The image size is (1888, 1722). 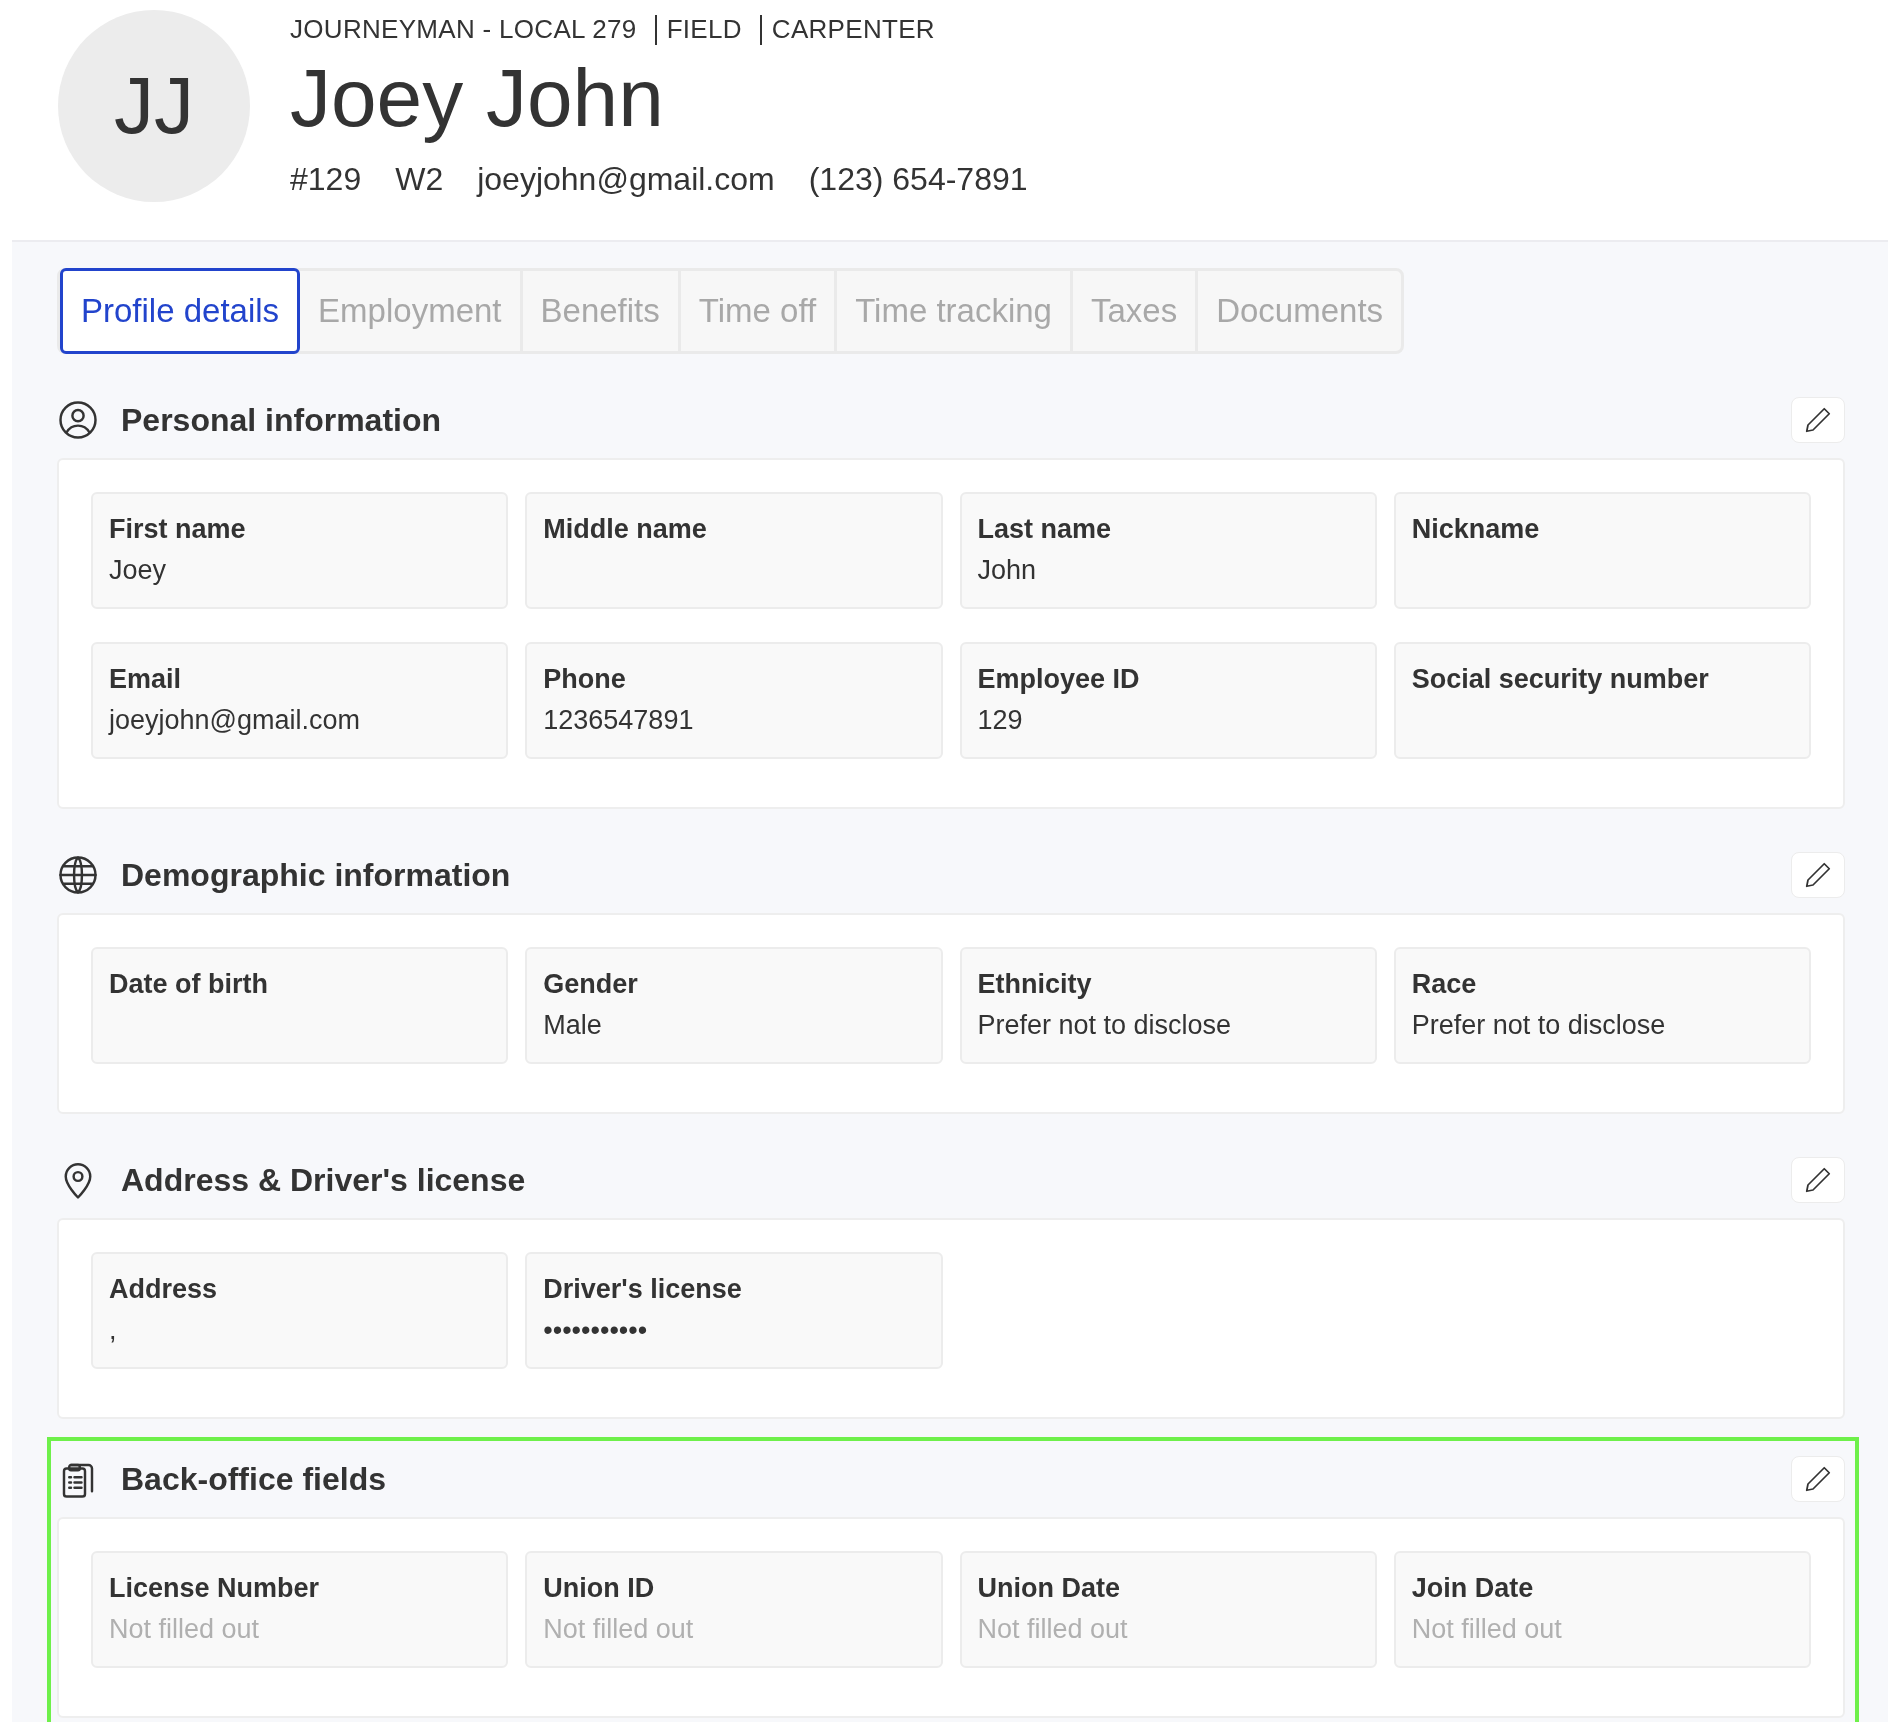 What do you see at coordinates (180, 311) in the screenshot?
I see `tab: Profile details` at bounding box center [180, 311].